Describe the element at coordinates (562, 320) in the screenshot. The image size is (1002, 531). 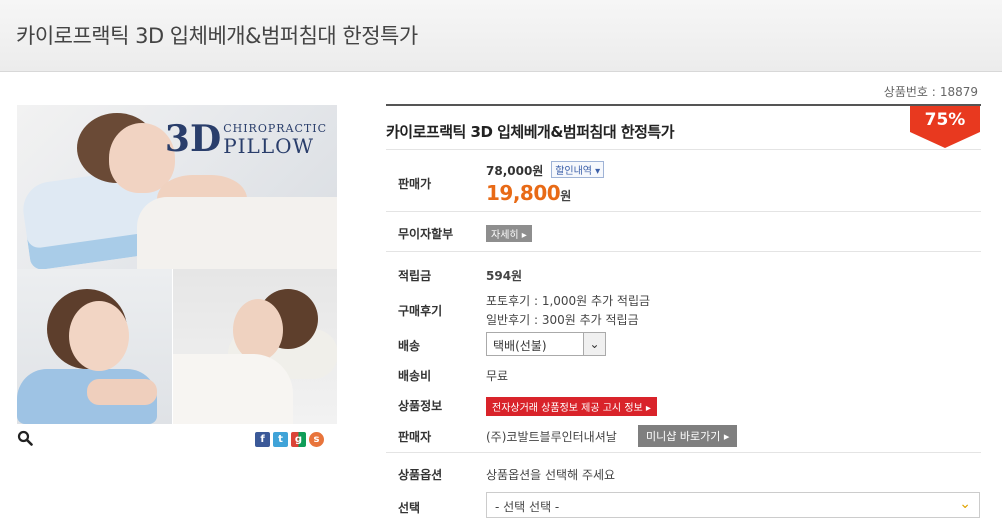
I see `review-line2: 일반후기 : 300원 추가 적립금` at that location.